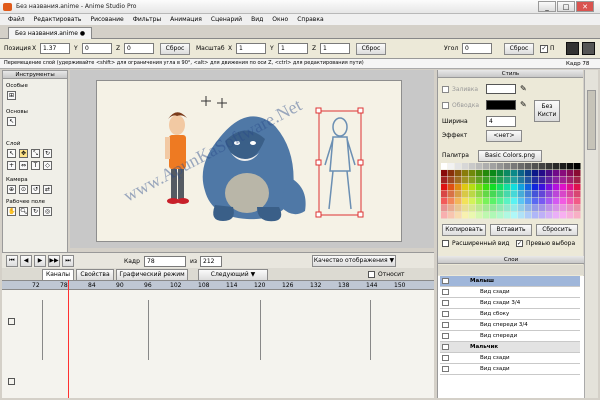  I want to click on playhead, so click(68, 339).